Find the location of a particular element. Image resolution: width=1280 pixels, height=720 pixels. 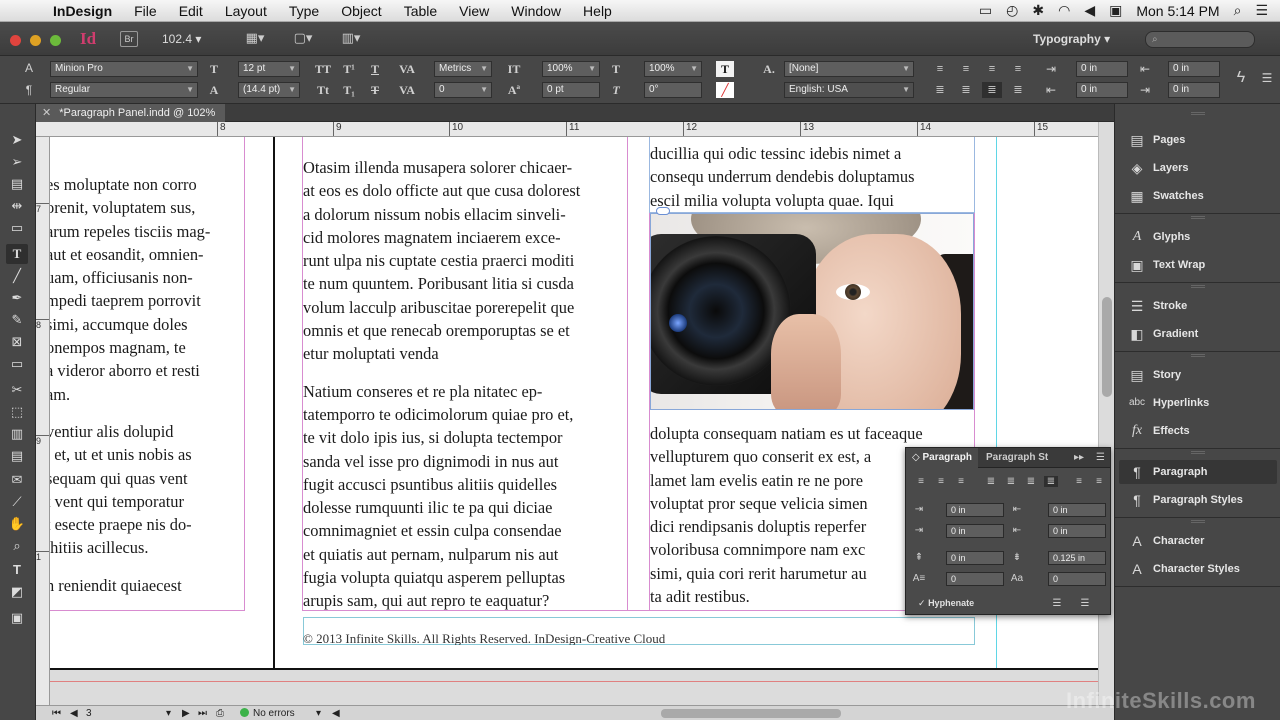

menu-file: File is located at coordinates (145, 11).